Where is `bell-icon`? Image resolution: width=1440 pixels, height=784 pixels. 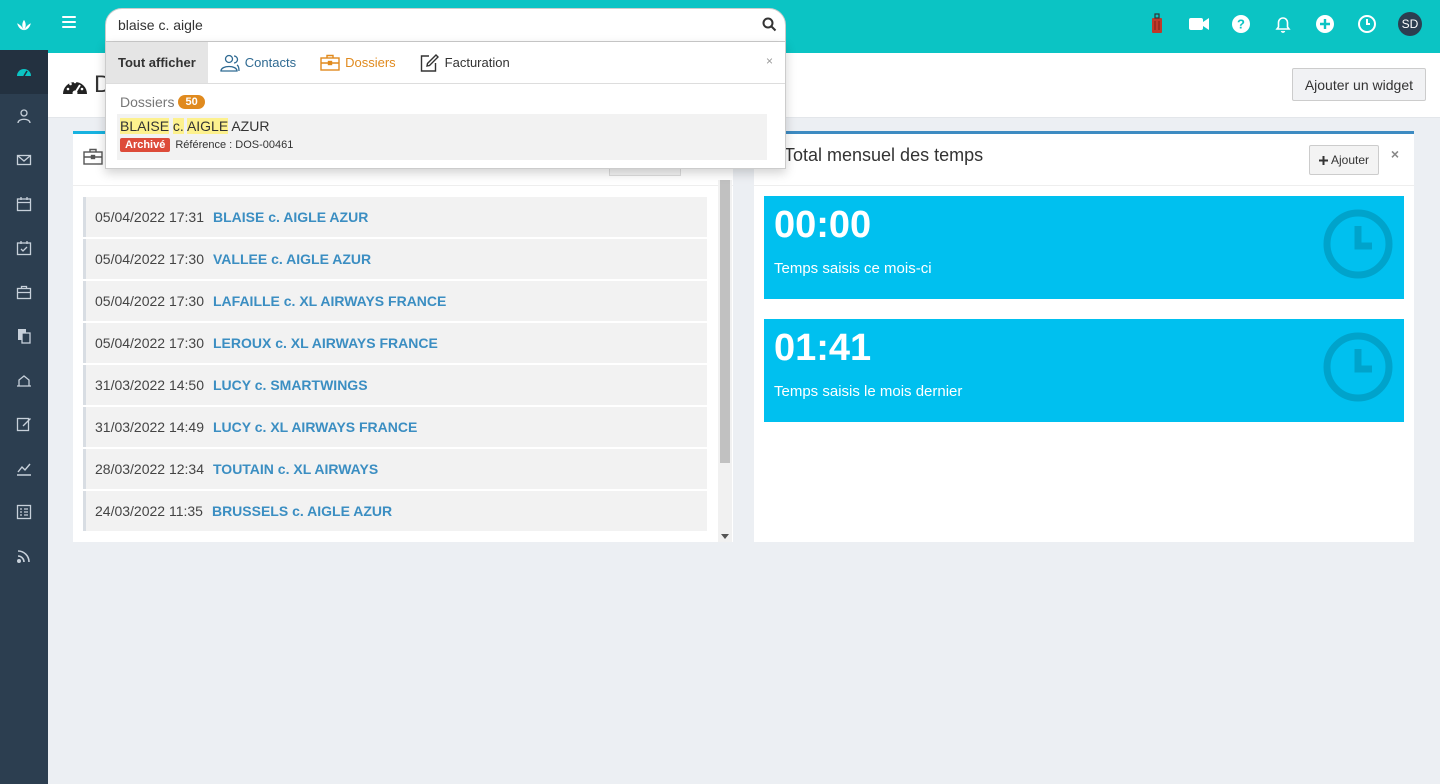 bell-icon is located at coordinates (1283, 24).